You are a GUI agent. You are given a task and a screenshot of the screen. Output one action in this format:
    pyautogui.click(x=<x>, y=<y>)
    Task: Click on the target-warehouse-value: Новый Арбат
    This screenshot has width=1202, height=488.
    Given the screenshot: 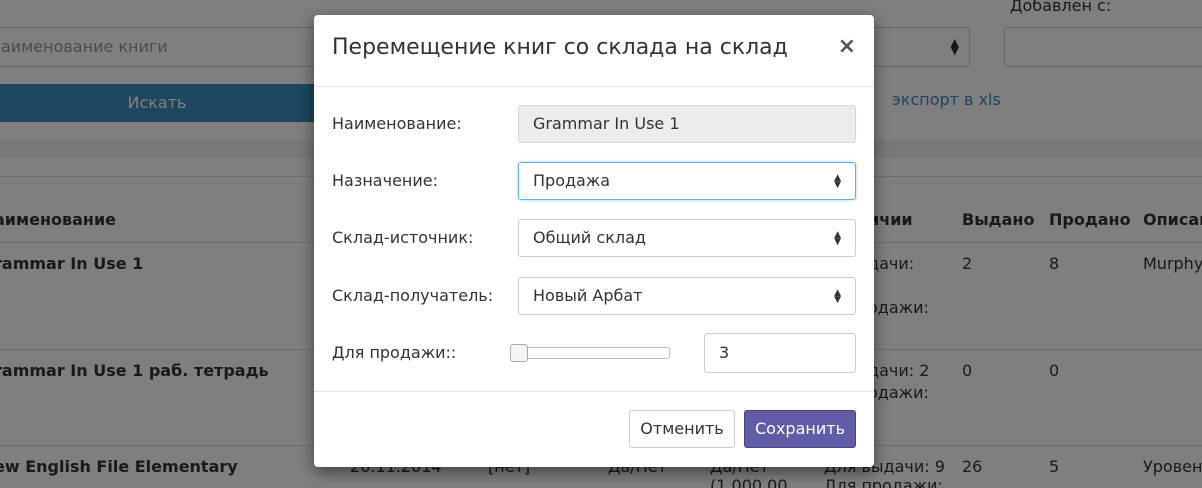 What is the action you would take?
    pyautogui.click(x=588, y=295)
    